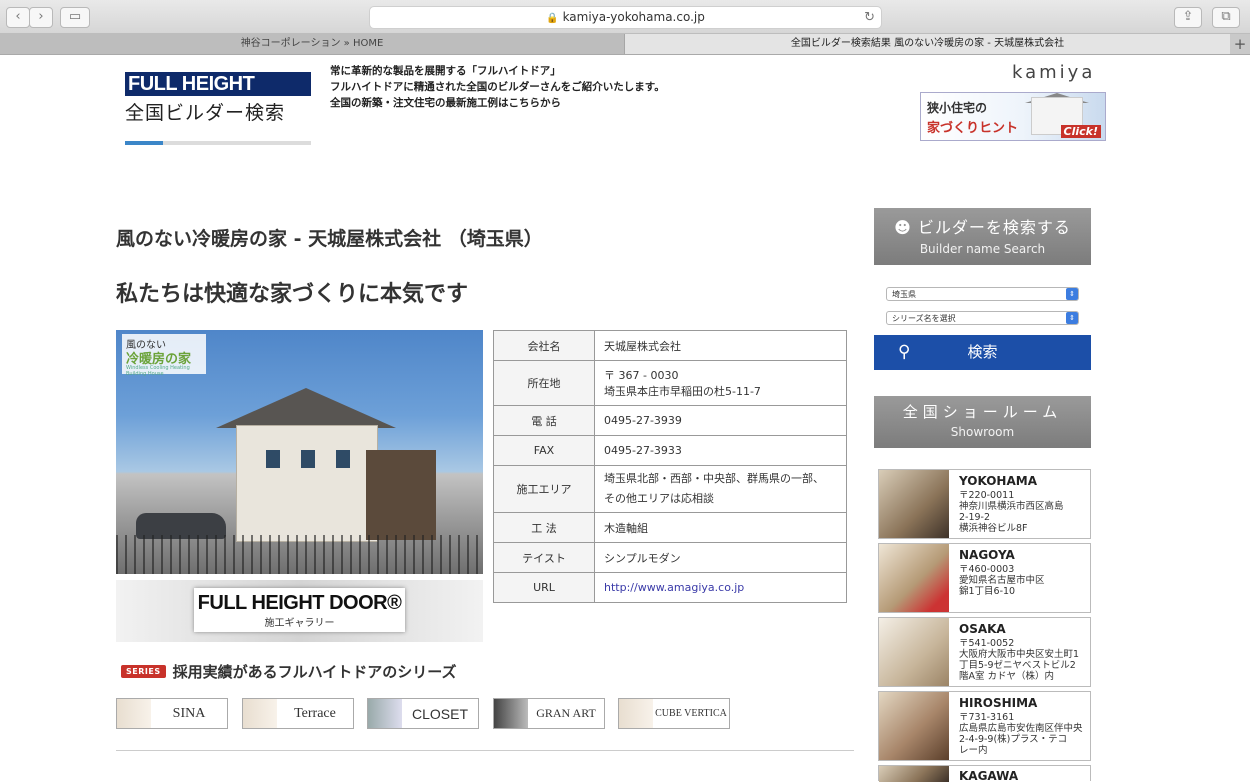  I want to click on logo-underline, so click(218, 143).